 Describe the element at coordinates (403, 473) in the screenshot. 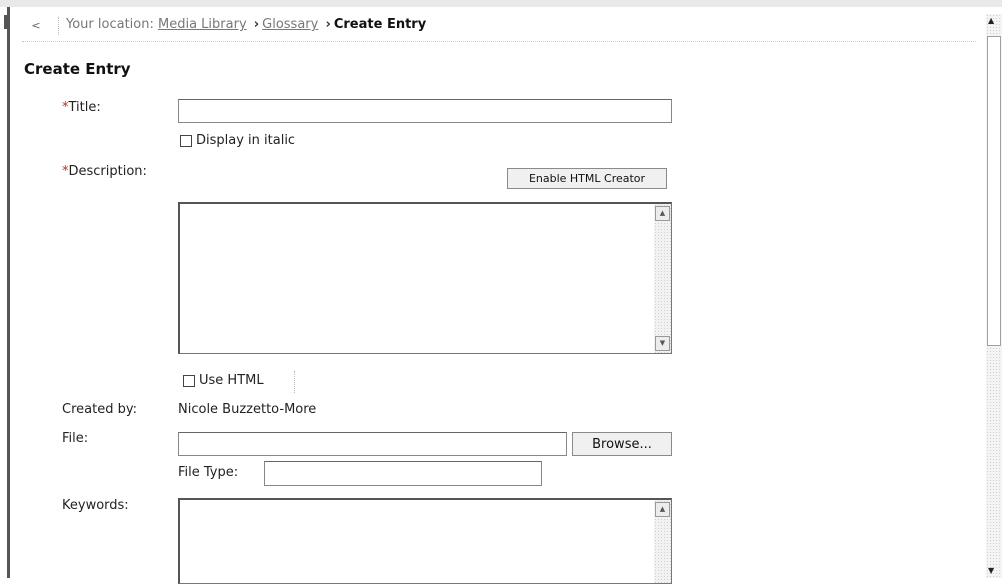

I see `file-type-input` at that location.